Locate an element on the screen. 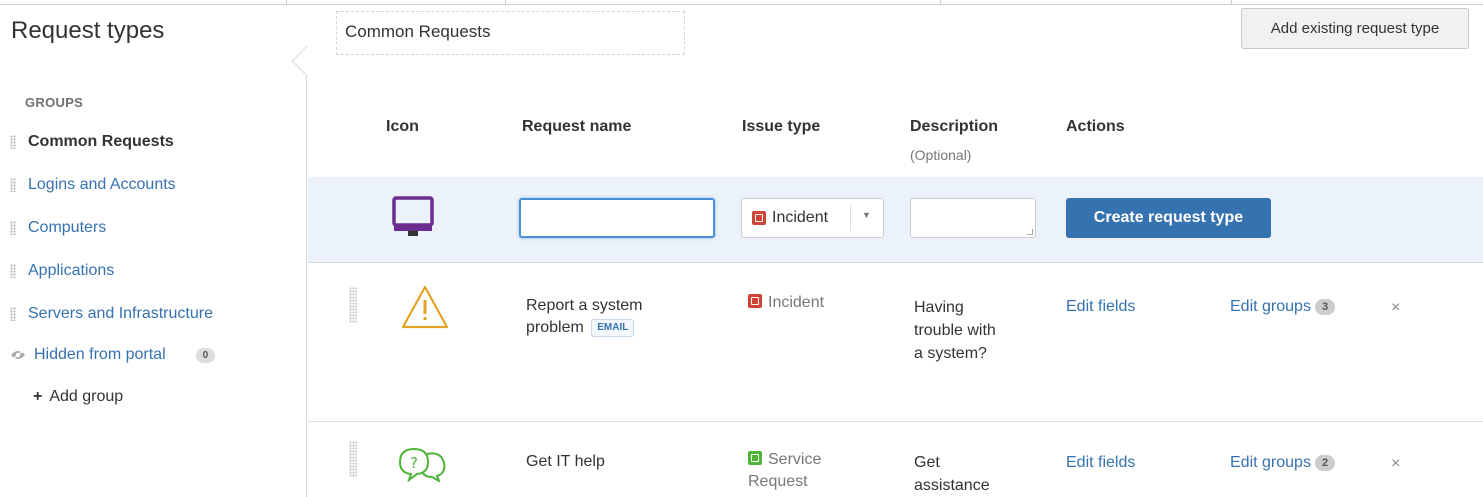 Image resolution: width=1483 pixels, height=497 pixels. plus-icon: + is located at coordinates (38, 396).